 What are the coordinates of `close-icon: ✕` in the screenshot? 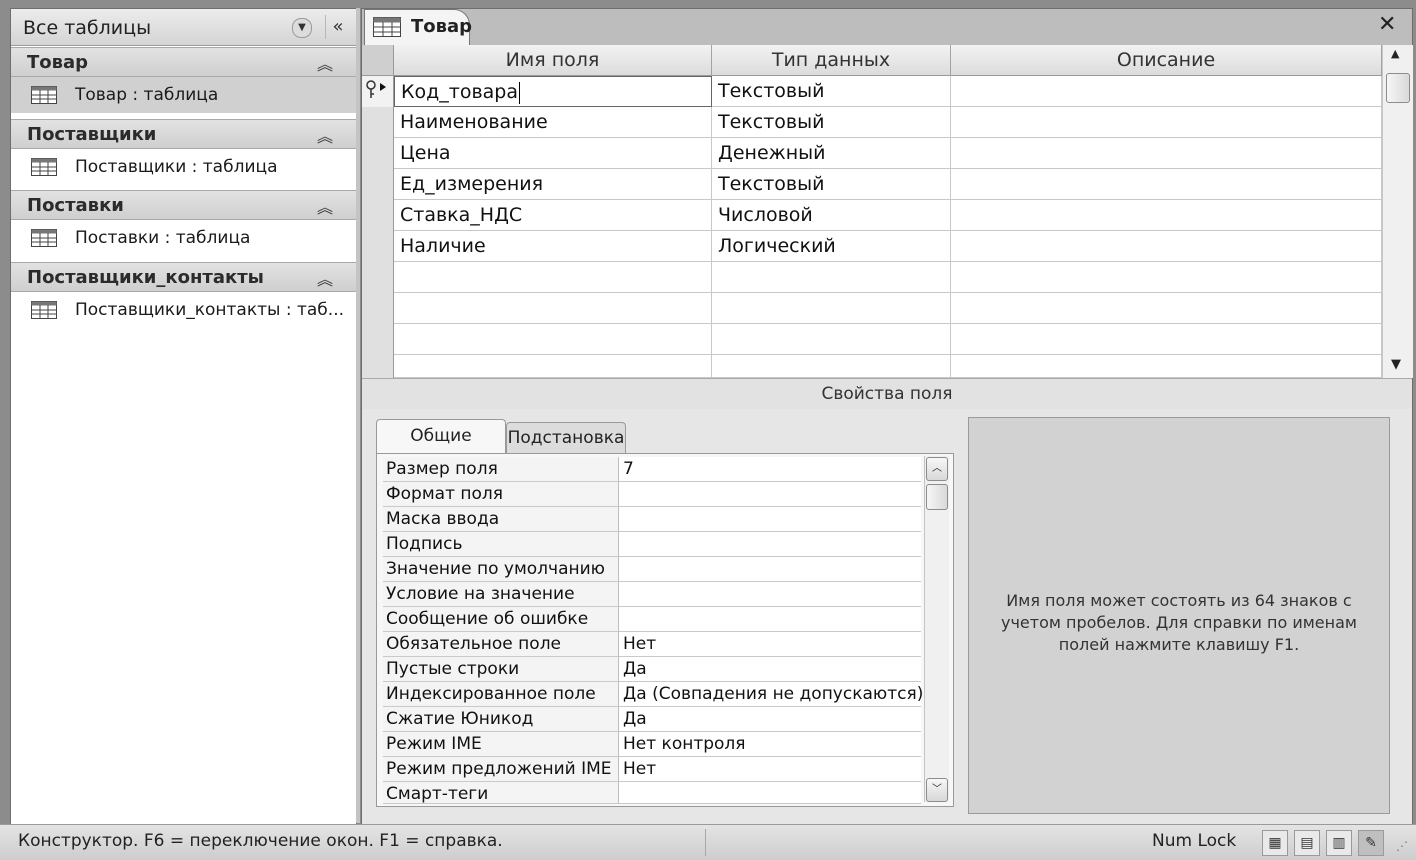 It's located at (1387, 24).